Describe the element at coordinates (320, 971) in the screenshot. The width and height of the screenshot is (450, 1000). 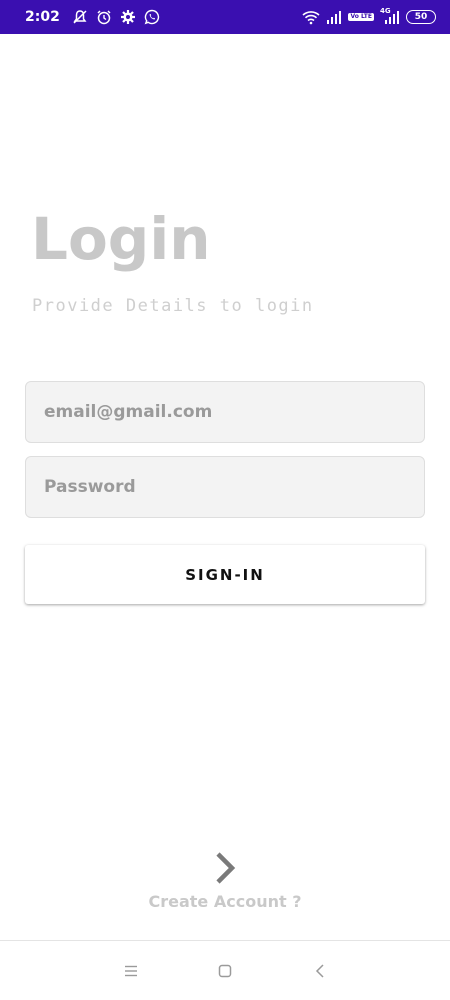
I see `back-icon` at that location.